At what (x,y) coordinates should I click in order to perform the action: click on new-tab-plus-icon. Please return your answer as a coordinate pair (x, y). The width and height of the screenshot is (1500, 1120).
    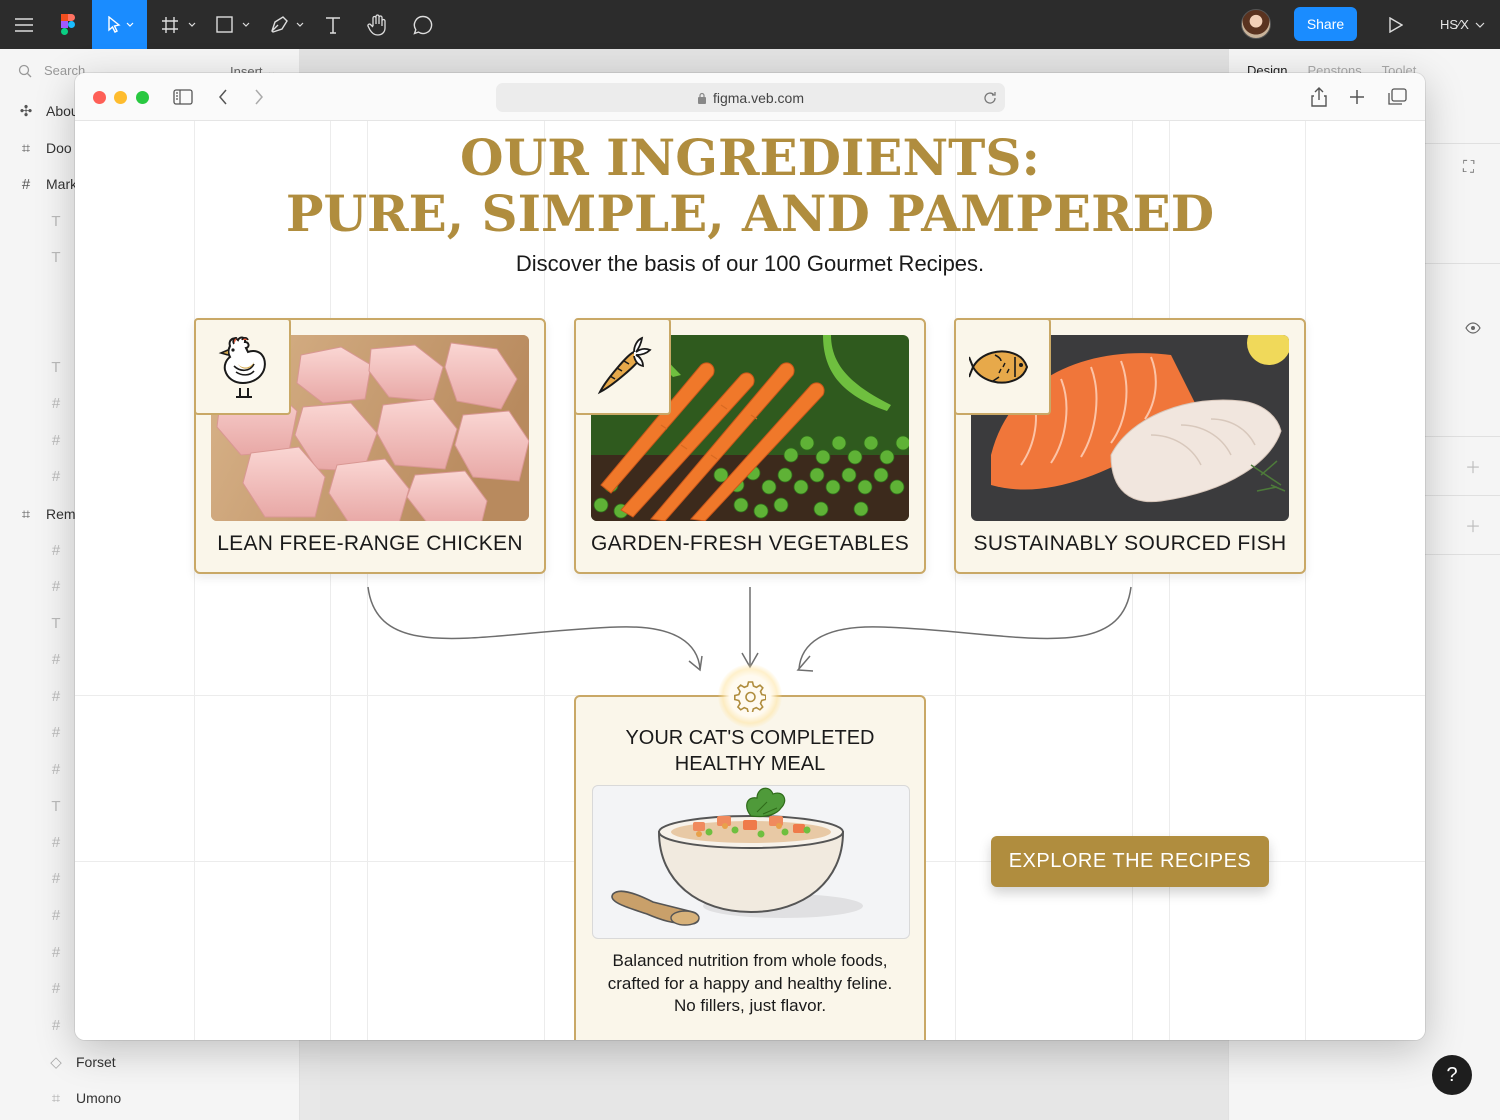
    Looking at the image, I should click on (1357, 97).